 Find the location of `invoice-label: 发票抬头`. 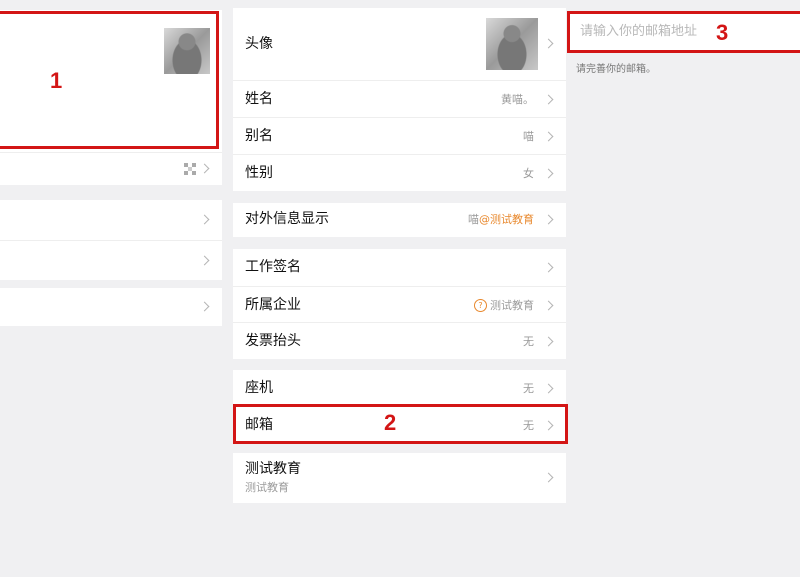

invoice-label: 发票抬头 is located at coordinates (273, 341).